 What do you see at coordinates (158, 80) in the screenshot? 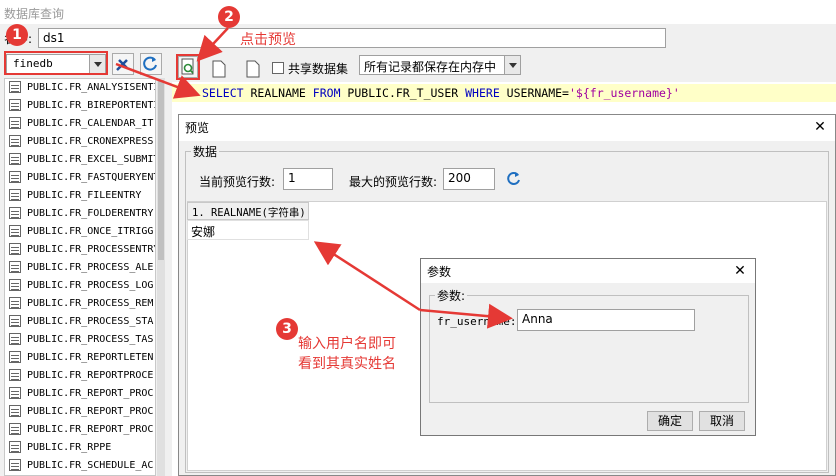
I see `arrow-to-sql` at bounding box center [158, 80].